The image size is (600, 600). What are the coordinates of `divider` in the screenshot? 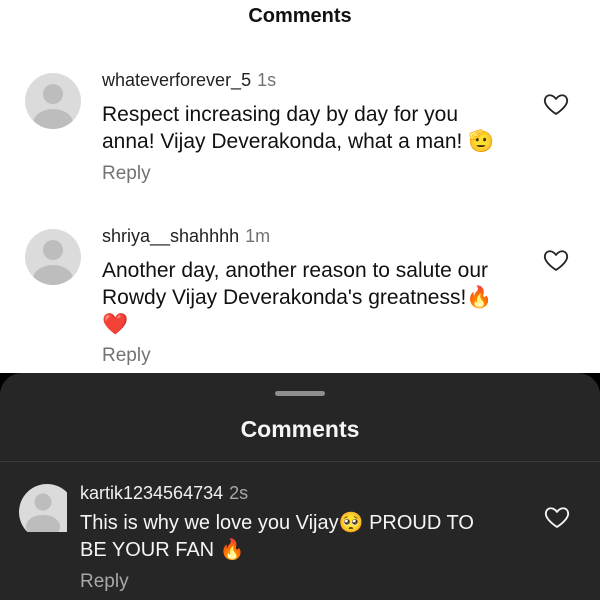 It's located at (300, 461).